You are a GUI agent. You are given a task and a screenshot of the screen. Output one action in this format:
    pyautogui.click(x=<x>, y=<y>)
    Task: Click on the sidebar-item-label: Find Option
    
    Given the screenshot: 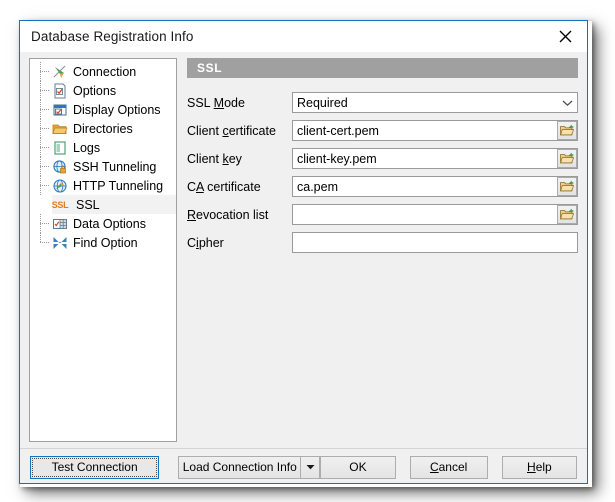 What is the action you would take?
    pyautogui.click(x=105, y=242)
    